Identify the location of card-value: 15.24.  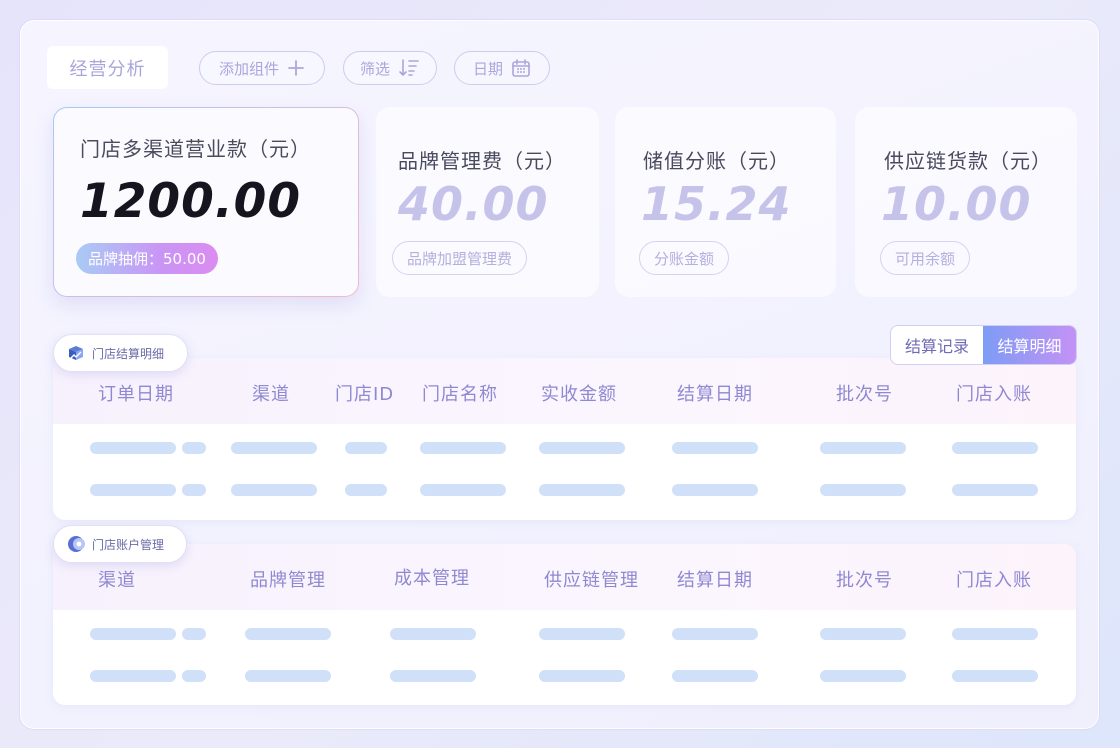
(716, 204).